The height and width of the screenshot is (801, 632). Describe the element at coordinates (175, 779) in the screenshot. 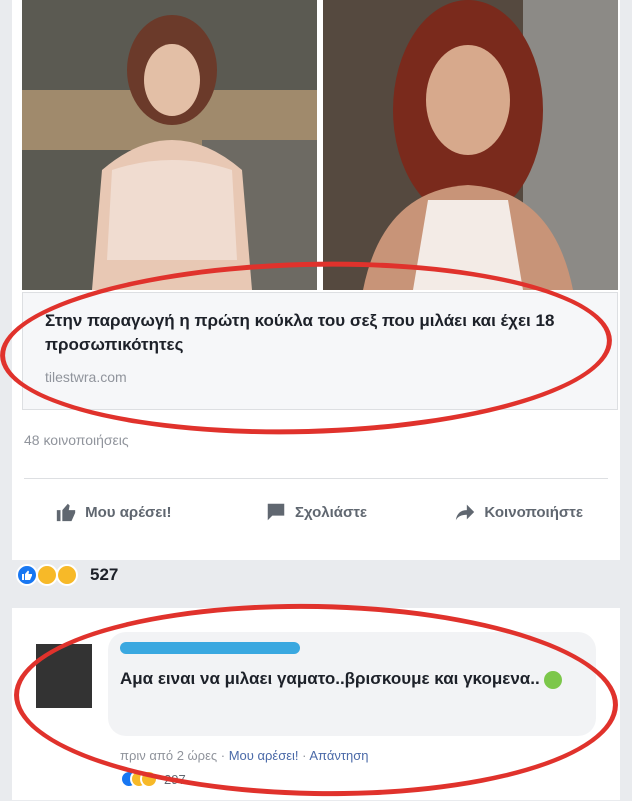

I see `comment-reaction-count: 297` at that location.